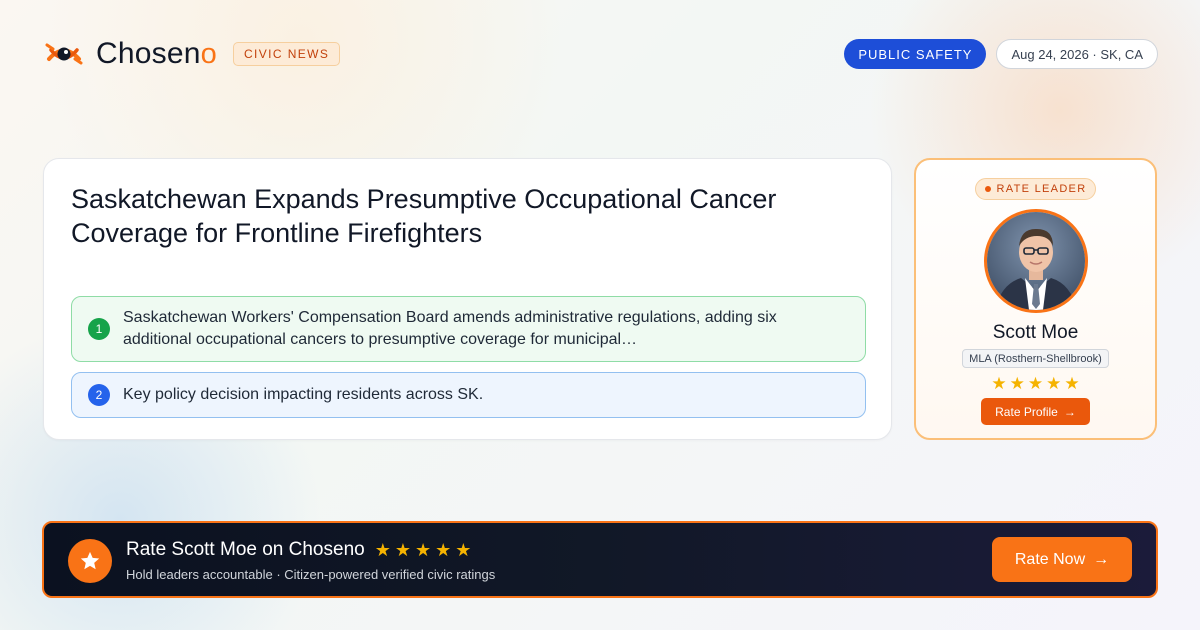  I want to click on rate-profile-button: Rate Profile →, so click(1035, 411).